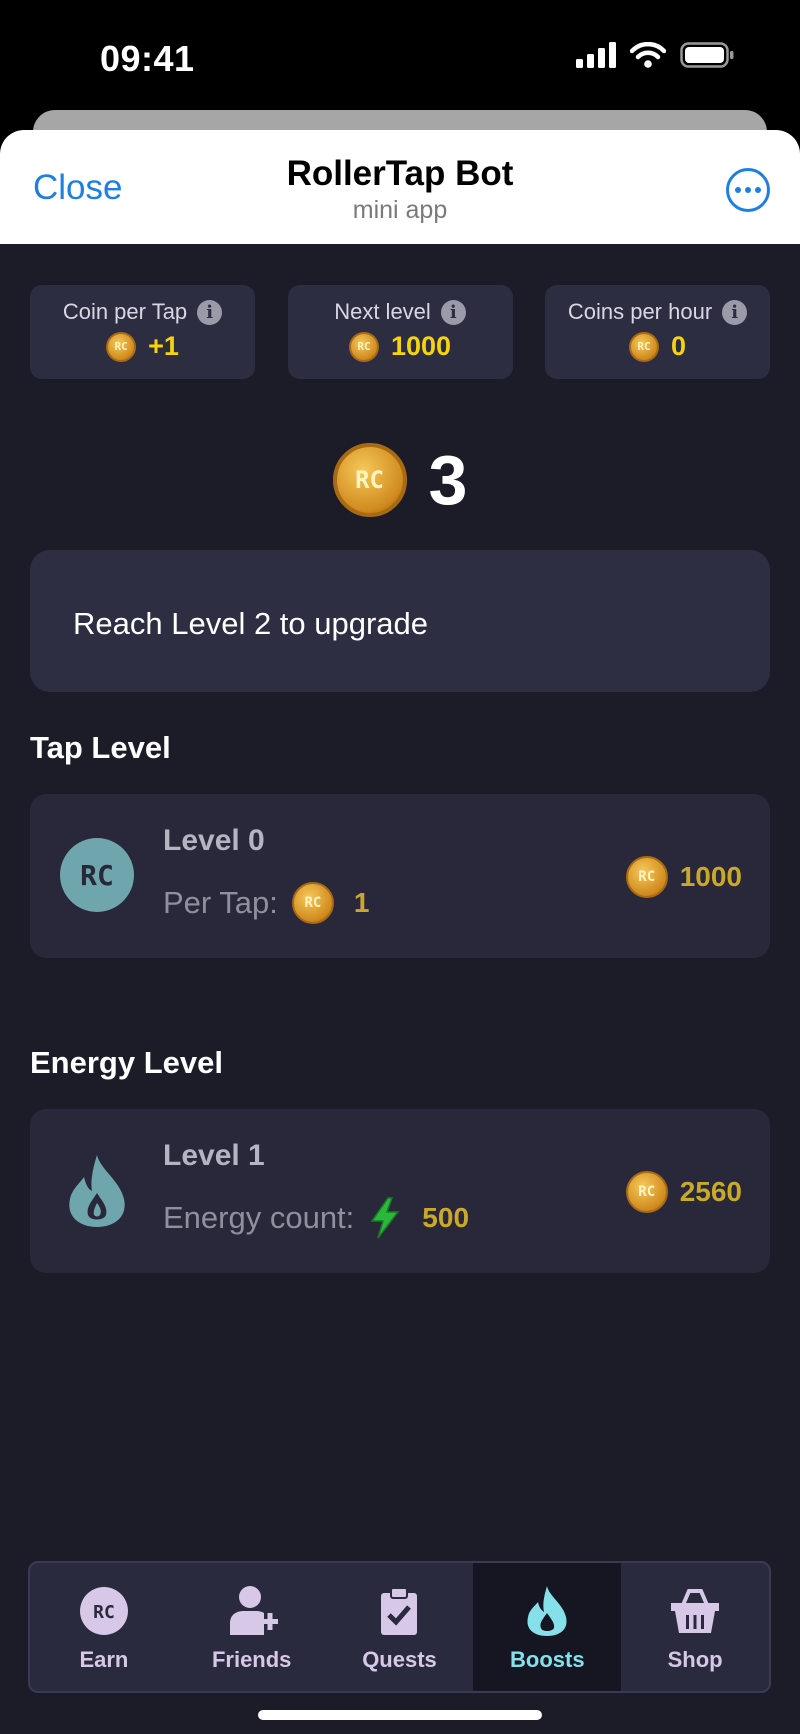  What do you see at coordinates (710, 1191) in the screenshot?
I see `price-value: 2560` at bounding box center [710, 1191].